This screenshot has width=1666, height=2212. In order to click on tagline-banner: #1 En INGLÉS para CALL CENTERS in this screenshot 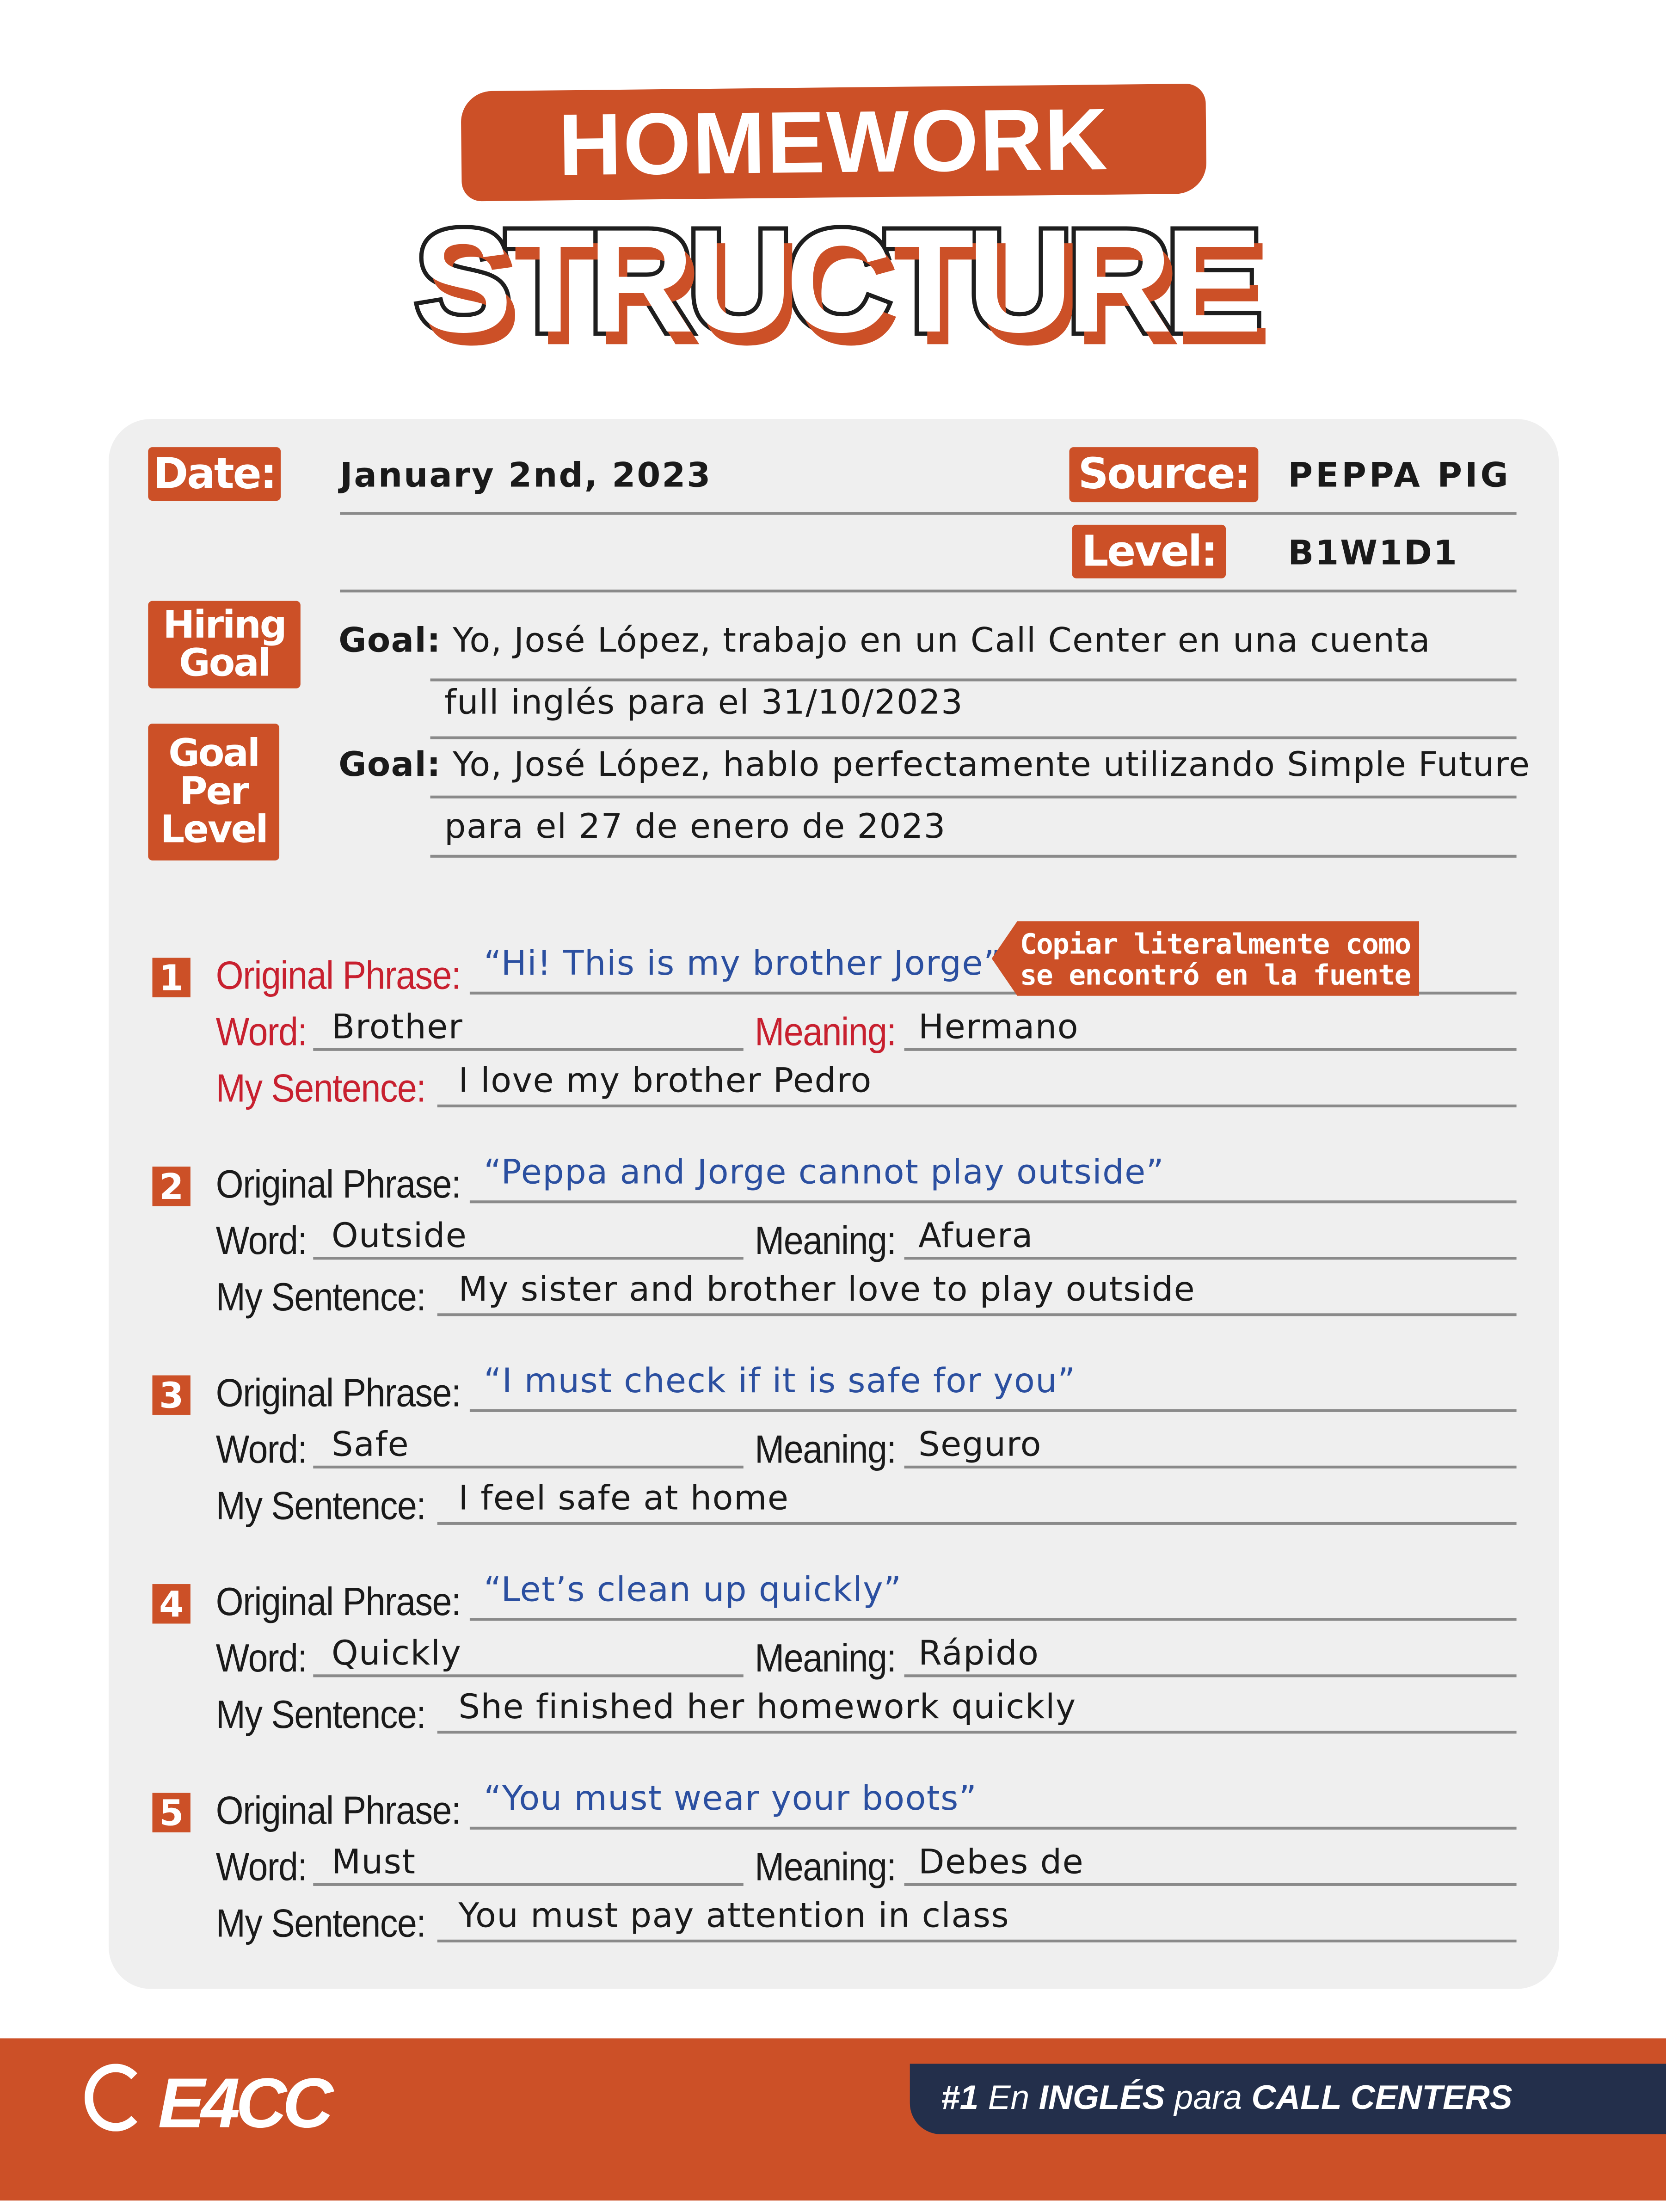, I will do `click(1288, 2099)`.